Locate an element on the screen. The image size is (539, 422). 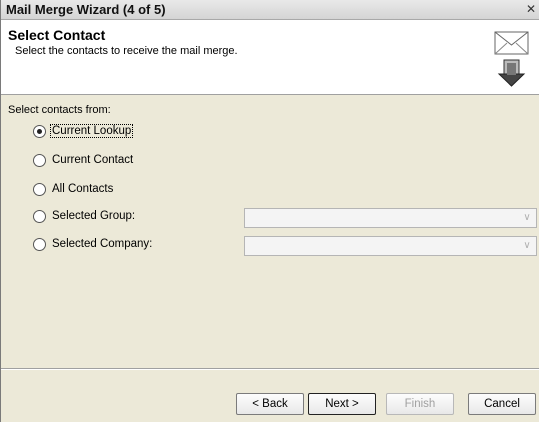
back-button: < Back is located at coordinates (270, 404).